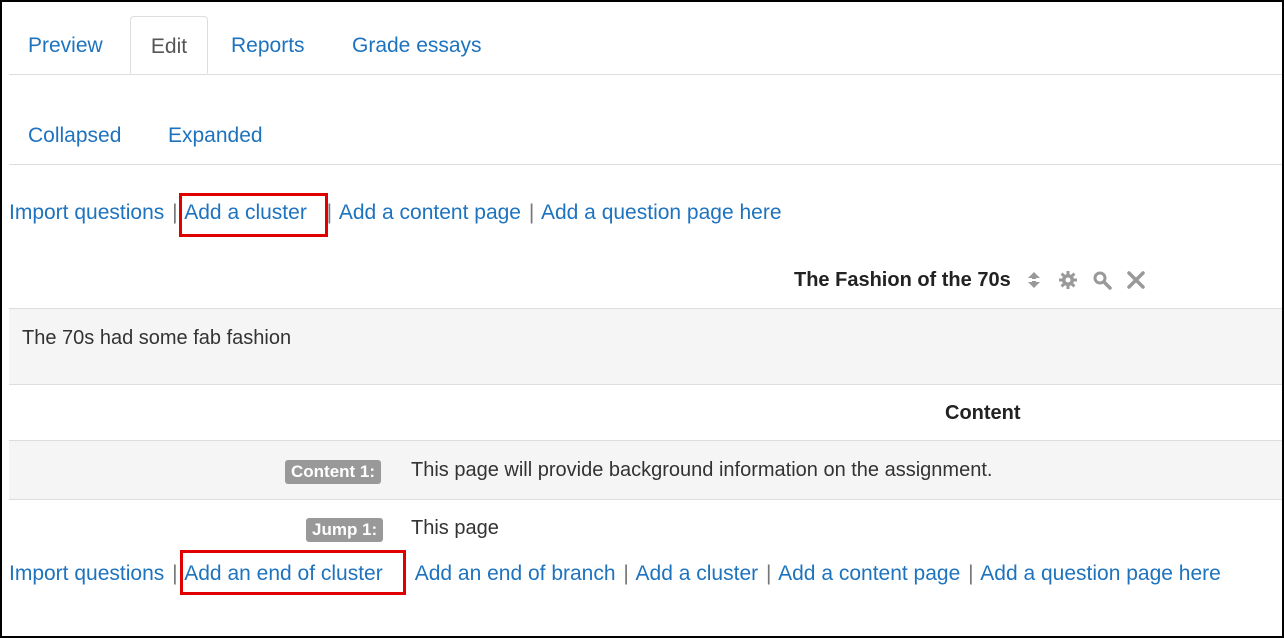 The height and width of the screenshot is (638, 1284). I want to click on jump-text: This page, so click(455, 528).